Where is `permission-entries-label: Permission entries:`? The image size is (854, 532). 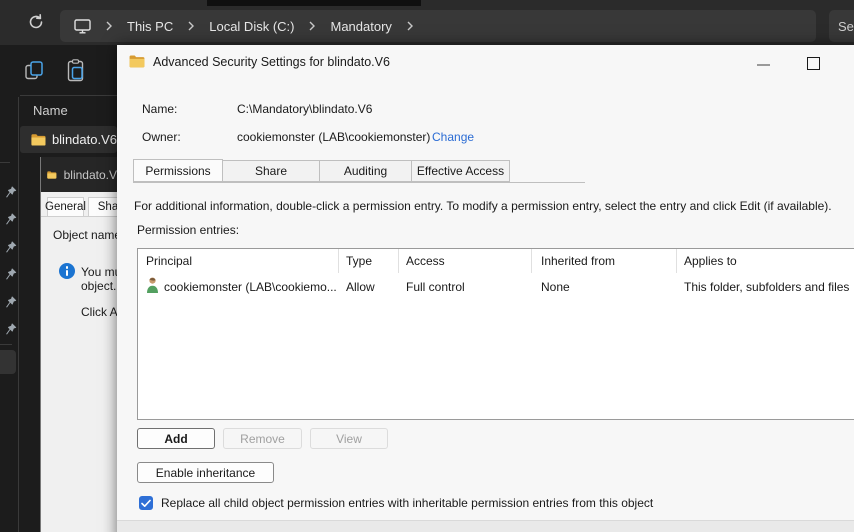
permission-entries-label: Permission entries: is located at coordinates (188, 230).